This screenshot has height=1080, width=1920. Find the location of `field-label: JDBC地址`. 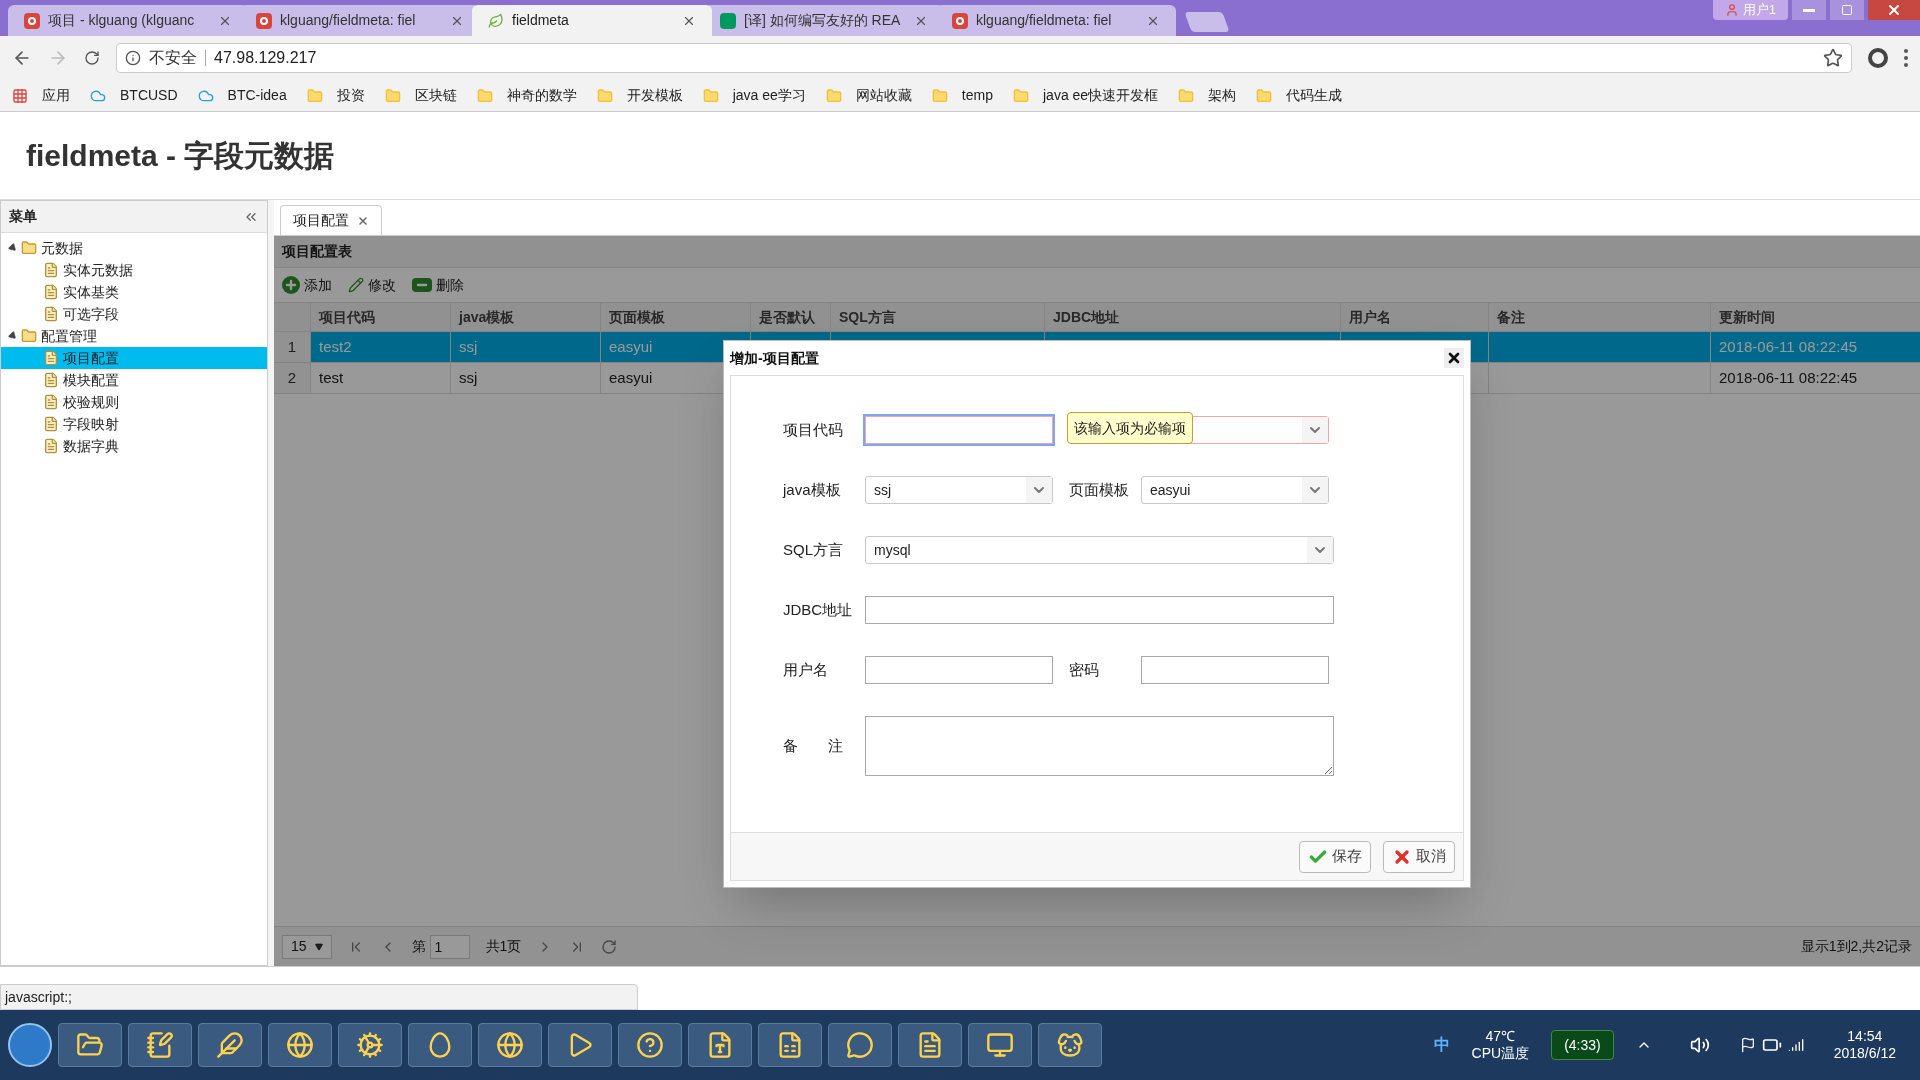

field-label: JDBC地址 is located at coordinates (818, 609).